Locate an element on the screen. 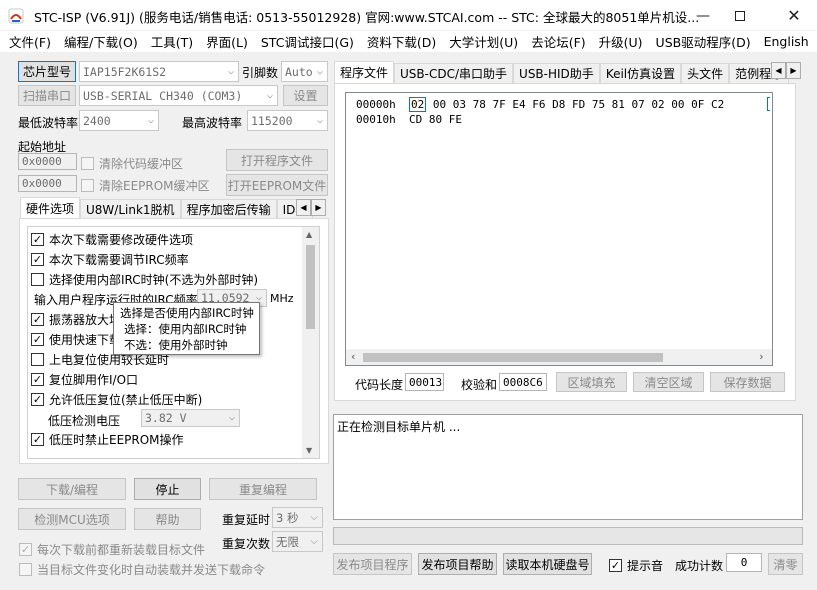 This screenshot has height=590, width=817. scrollbar-thumb is located at coordinates (310, 287).